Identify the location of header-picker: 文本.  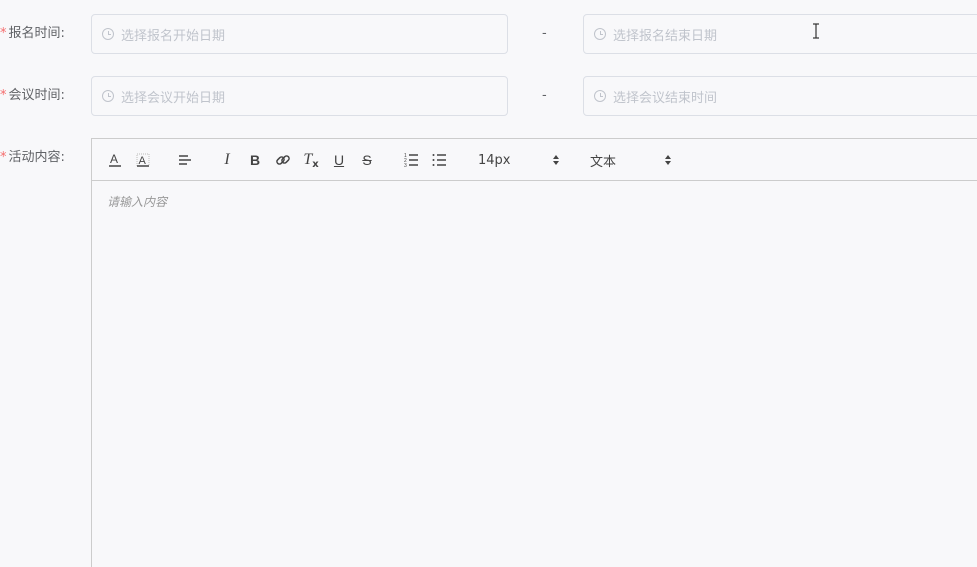
(631, 160).